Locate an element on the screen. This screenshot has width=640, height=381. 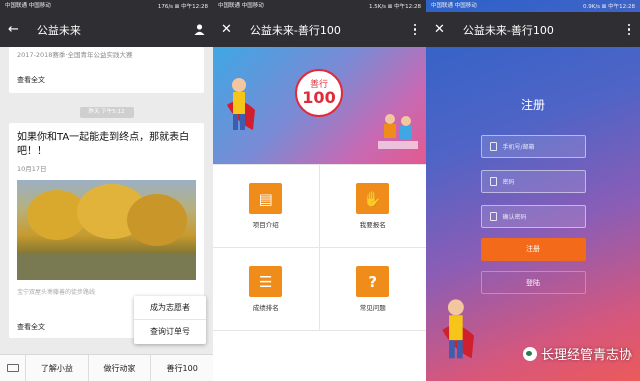
phone-email-field: 手机号/邮箱 is located at coordinates (533, 146).